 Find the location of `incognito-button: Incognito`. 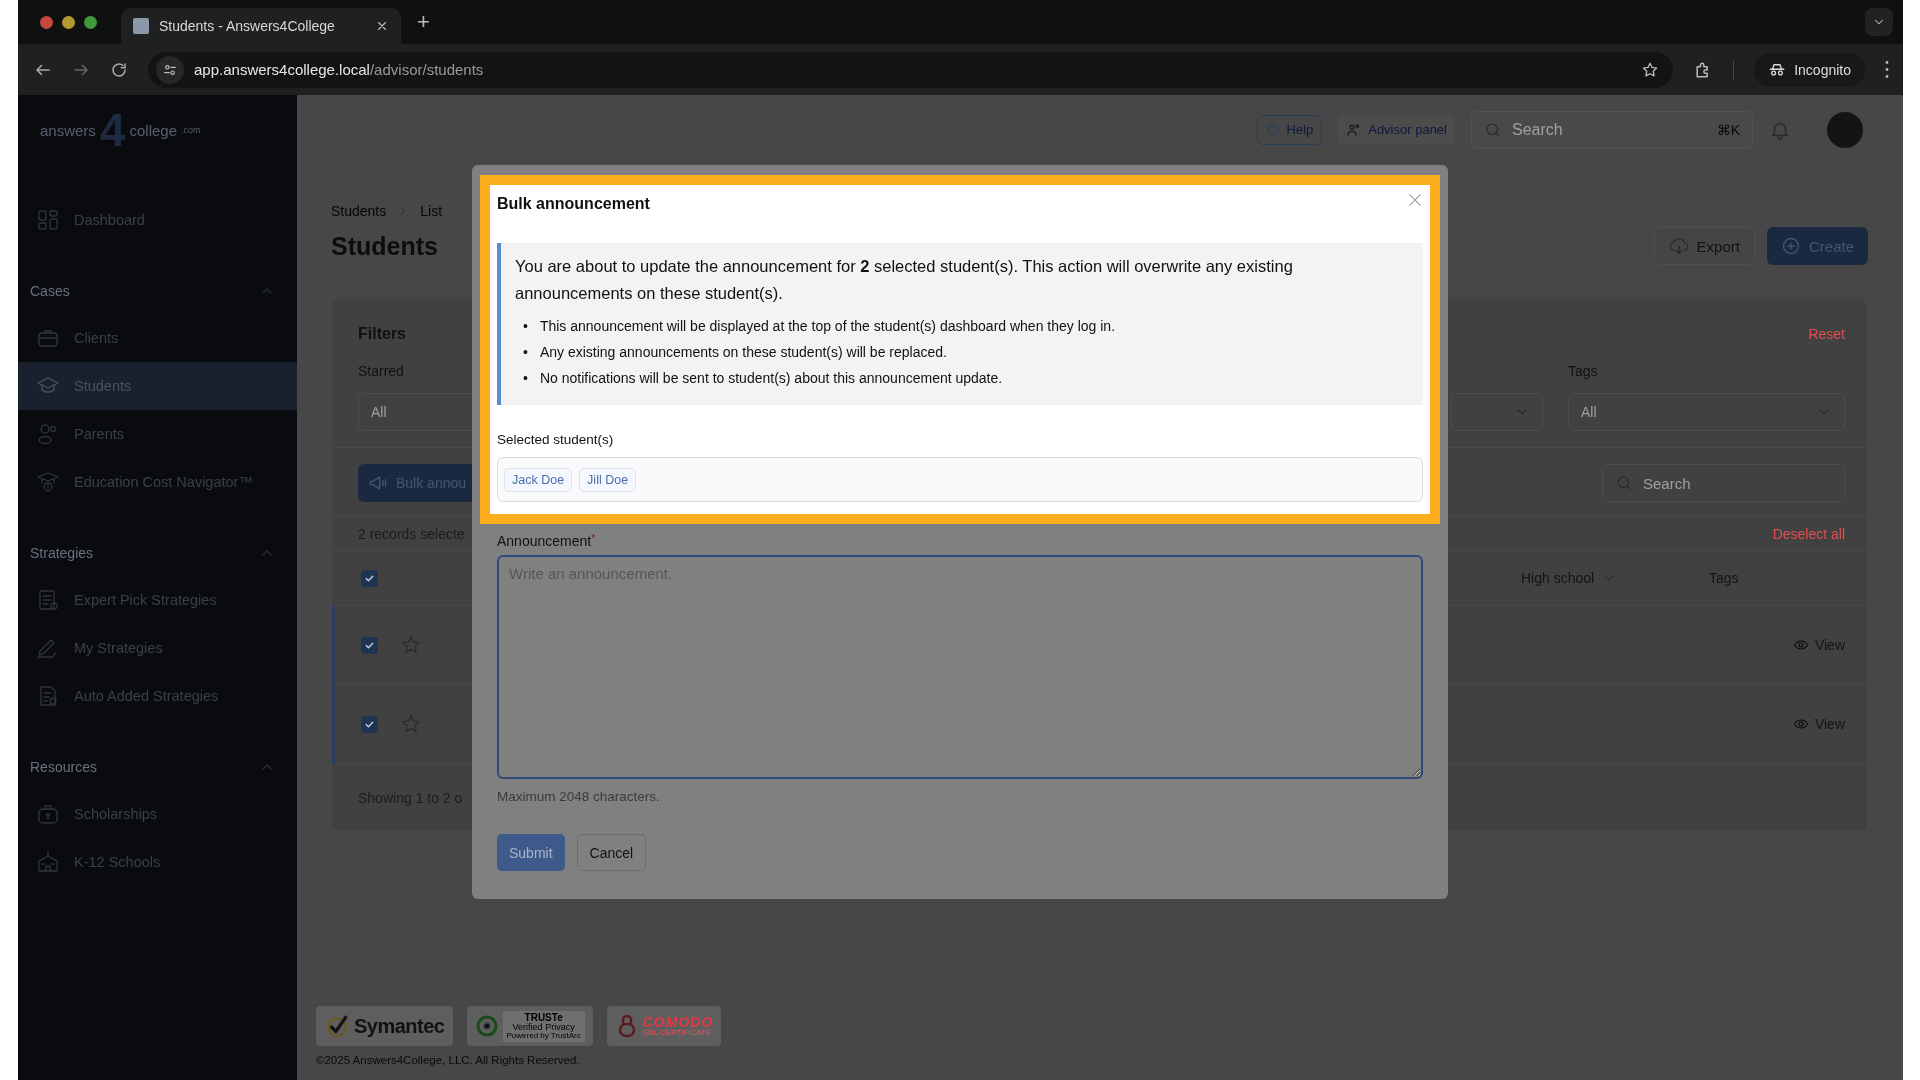

incognito-button: Incognito is located at coordinates (1809, 69).